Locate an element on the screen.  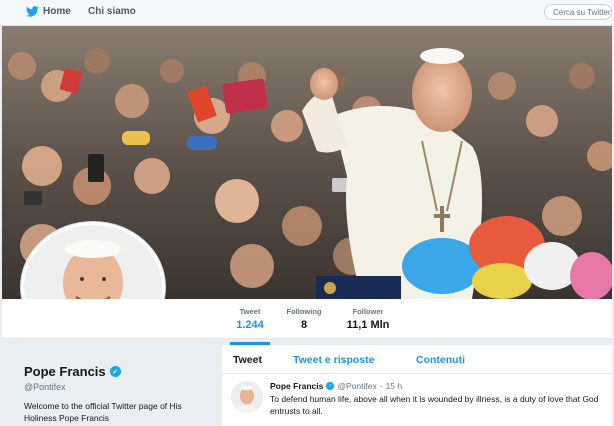
tab-tweet: Tweet is located at coordinates (247, 360).